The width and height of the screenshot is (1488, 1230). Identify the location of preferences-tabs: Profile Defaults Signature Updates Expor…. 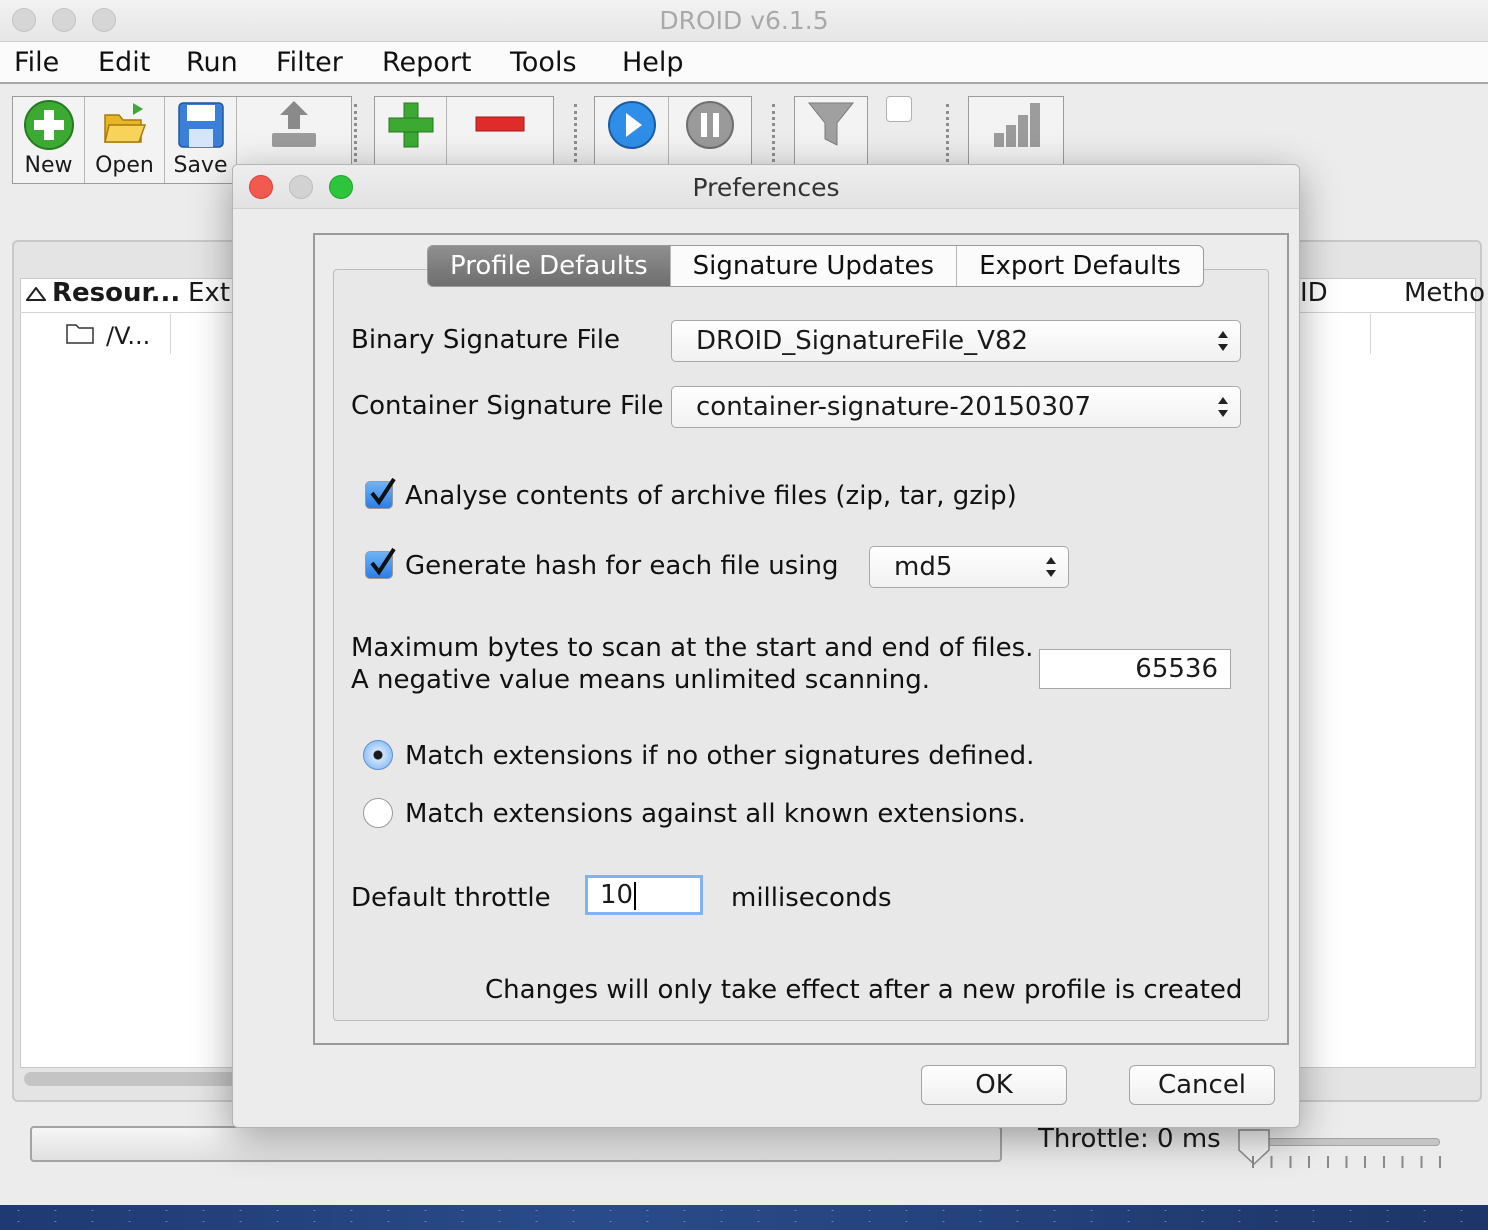
(815, 266).